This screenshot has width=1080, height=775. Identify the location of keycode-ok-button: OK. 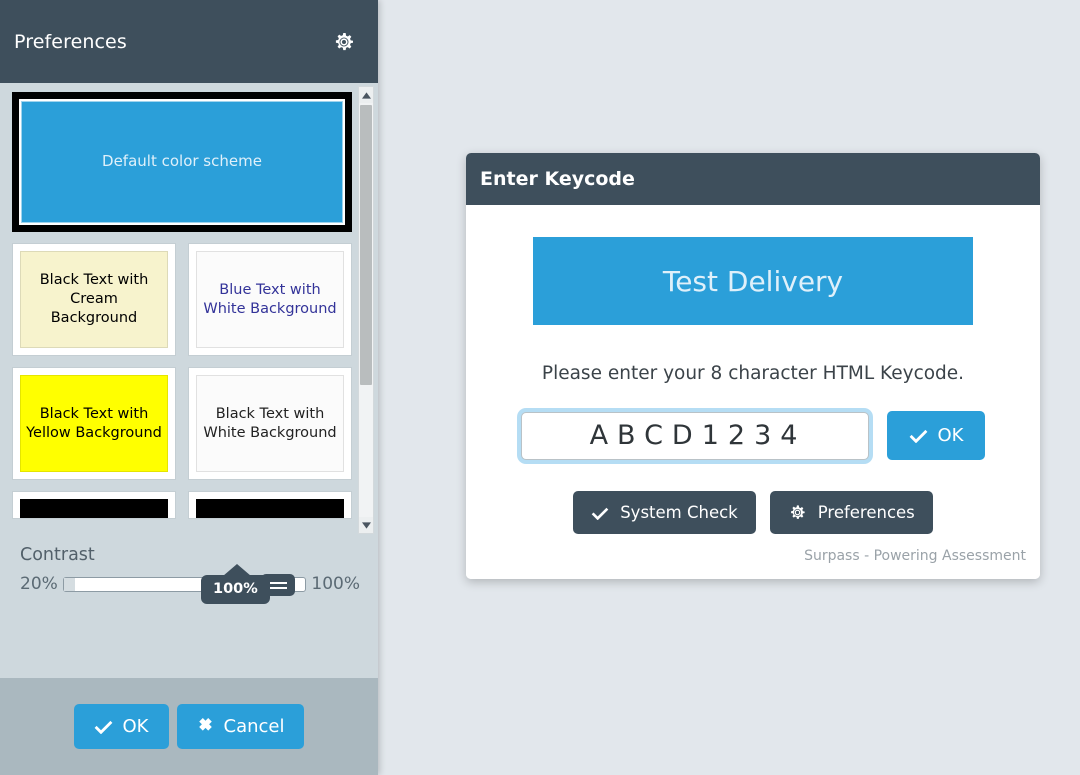
(936, 435).